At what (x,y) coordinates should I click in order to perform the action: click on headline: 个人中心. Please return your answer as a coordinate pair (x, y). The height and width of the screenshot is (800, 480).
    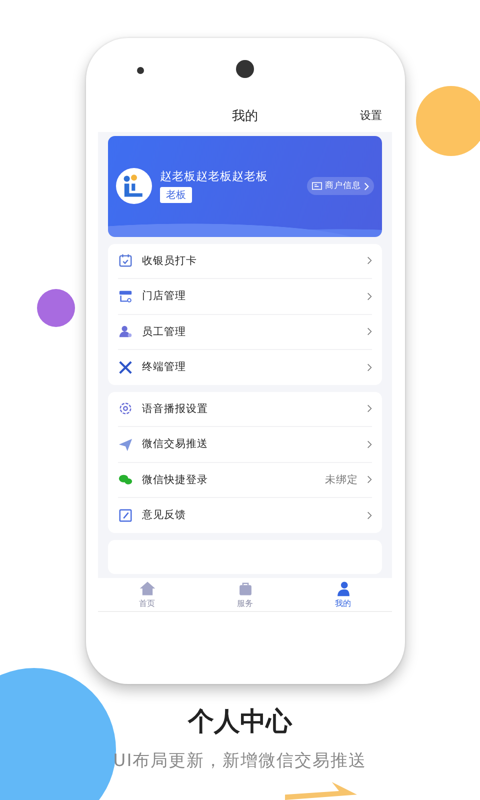
    Looking at the image, I should click on (240, 722).